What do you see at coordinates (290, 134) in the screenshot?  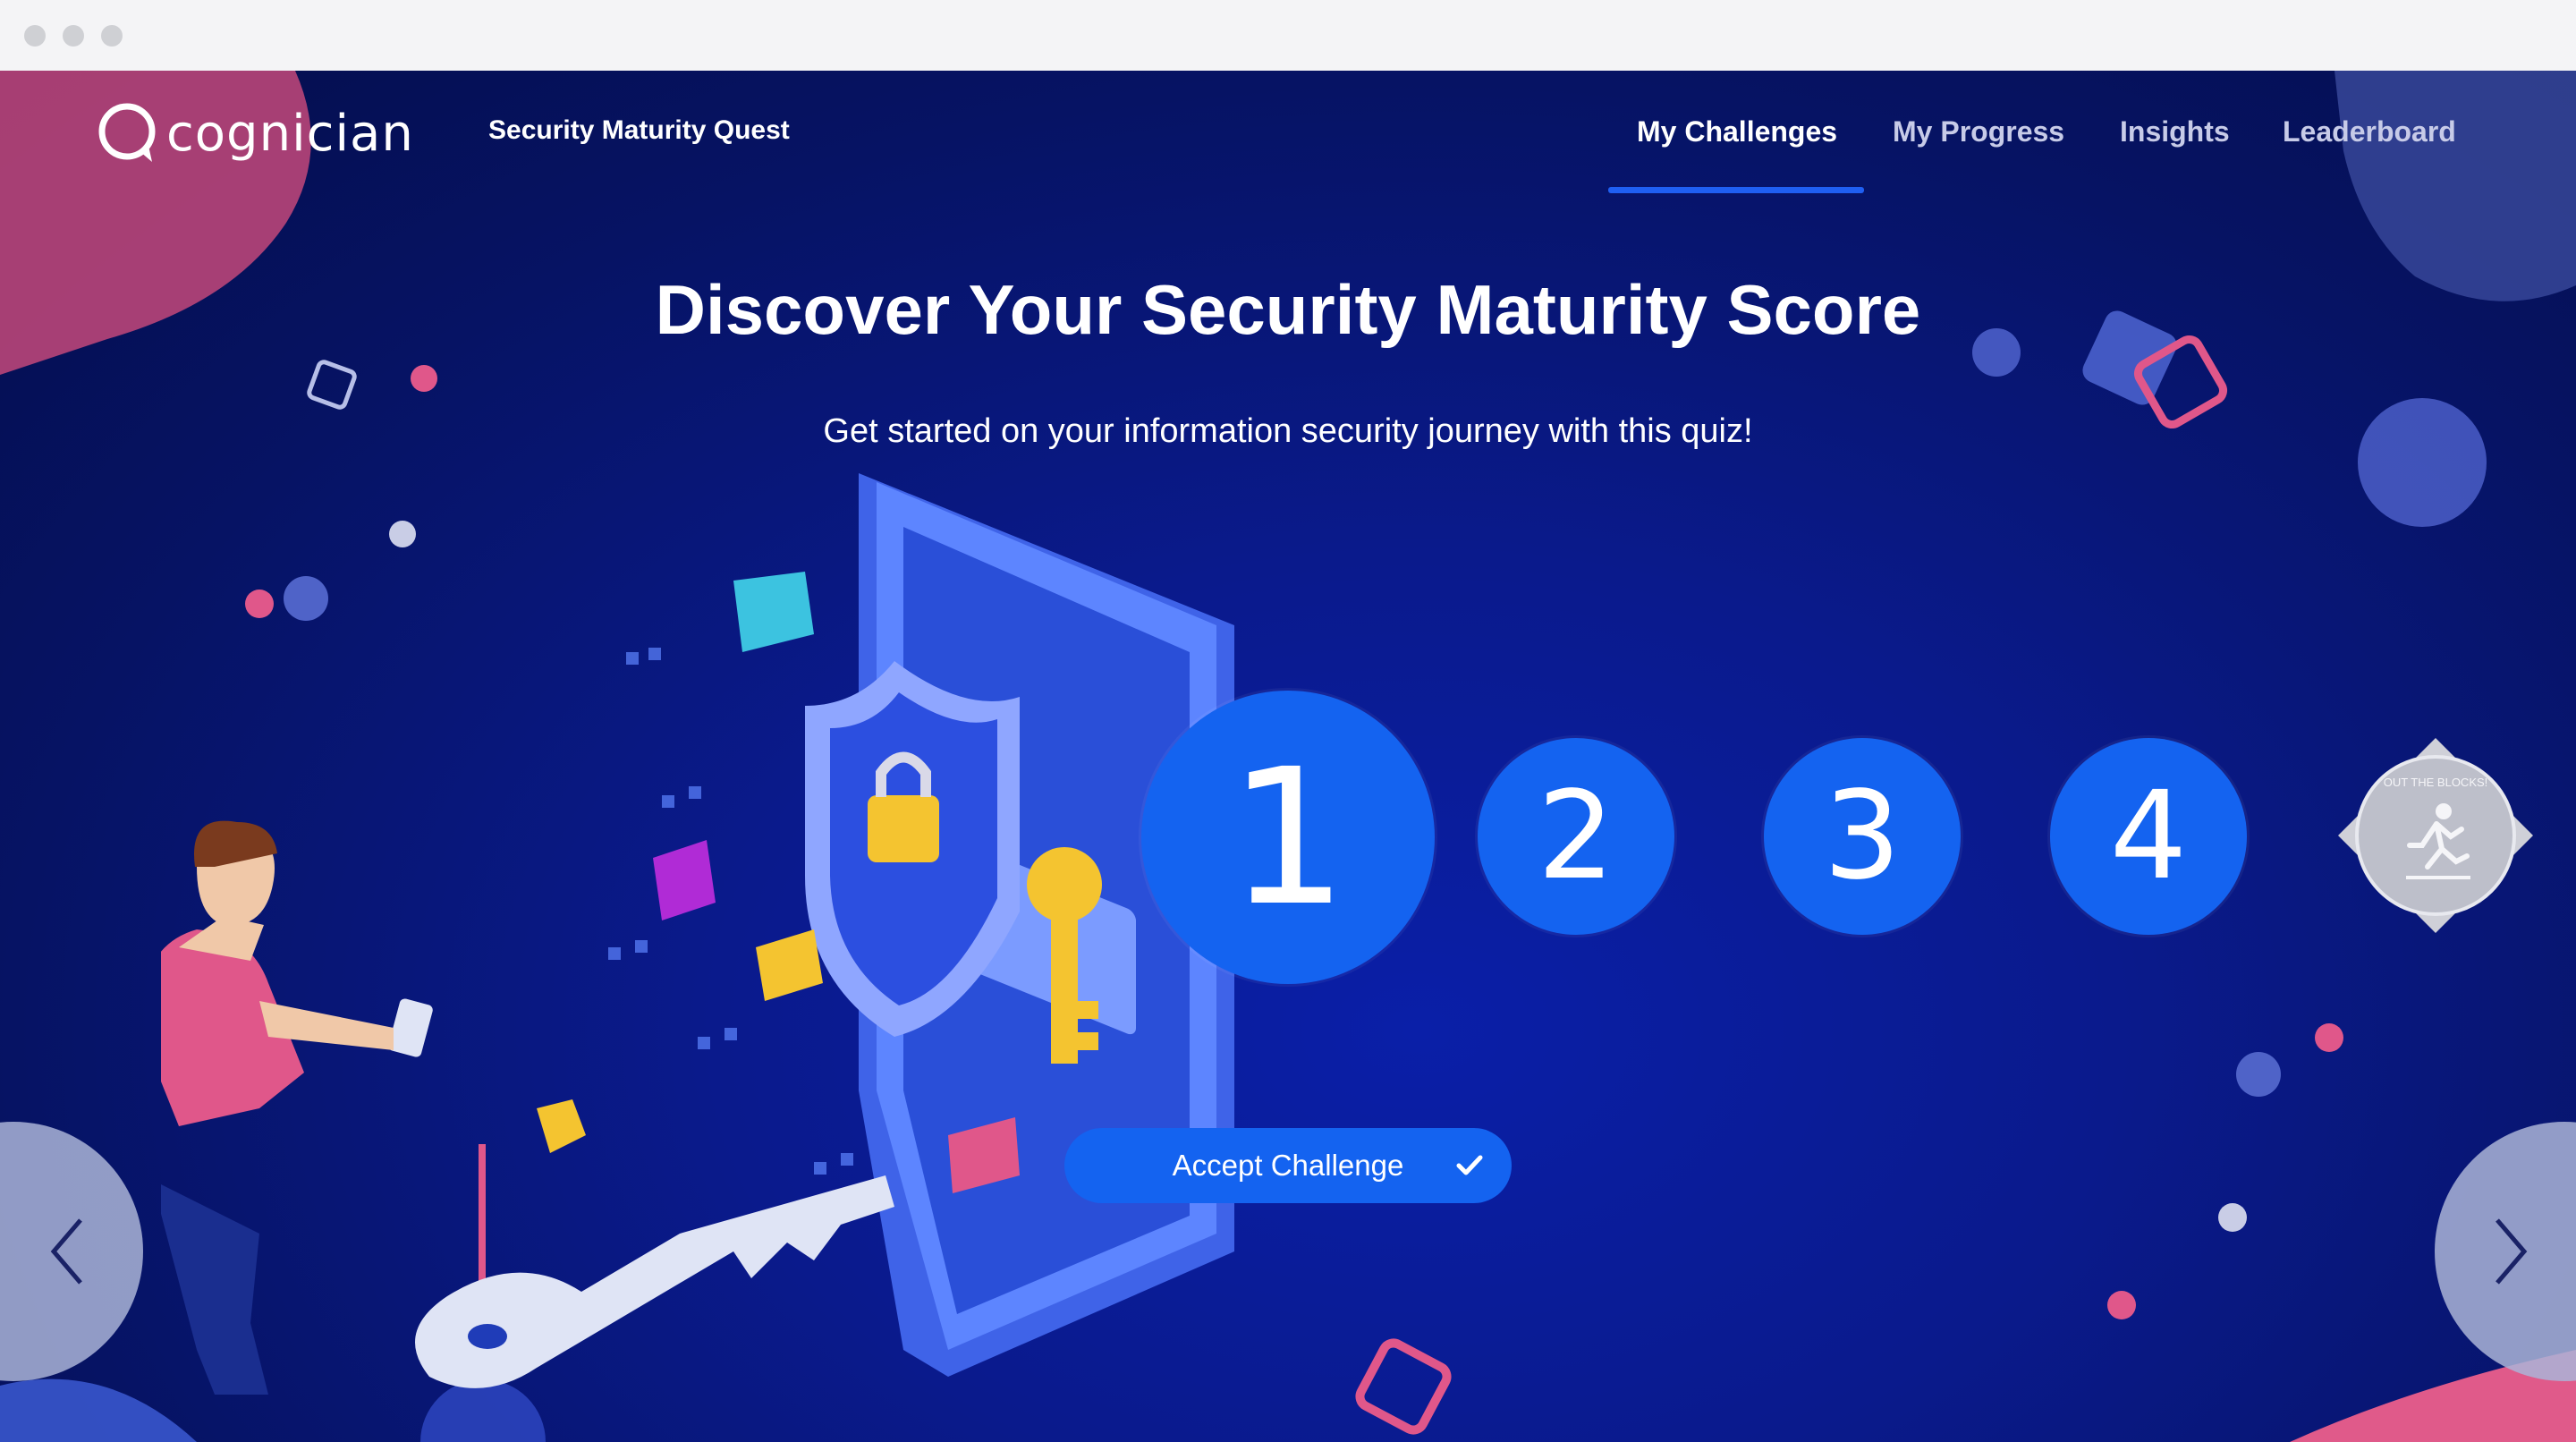 I see `brand-logo-text: cognician` at bounding box center [290, 134].